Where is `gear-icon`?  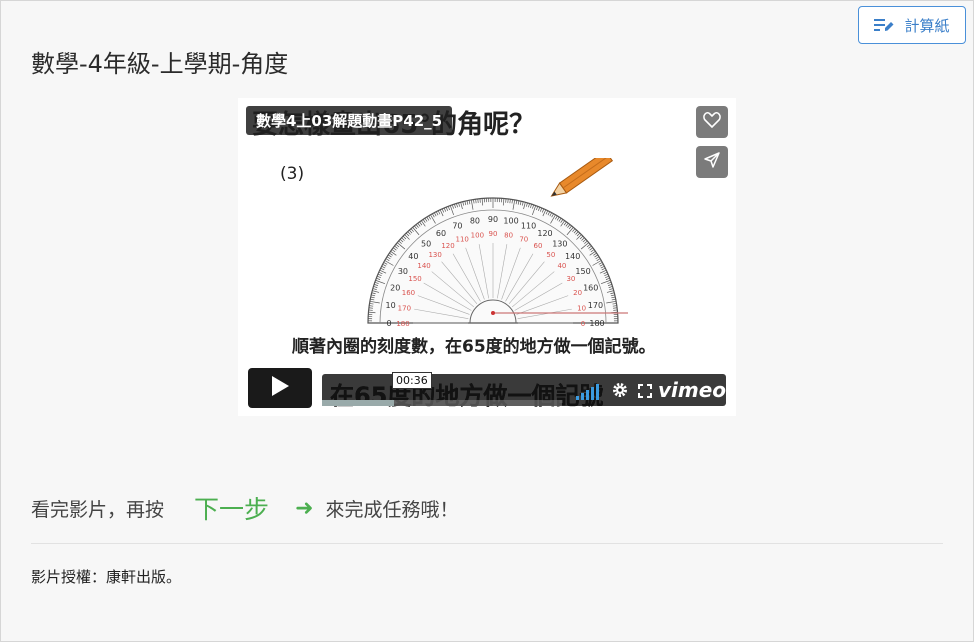 gear-icon is located at coordinates (620, 392).